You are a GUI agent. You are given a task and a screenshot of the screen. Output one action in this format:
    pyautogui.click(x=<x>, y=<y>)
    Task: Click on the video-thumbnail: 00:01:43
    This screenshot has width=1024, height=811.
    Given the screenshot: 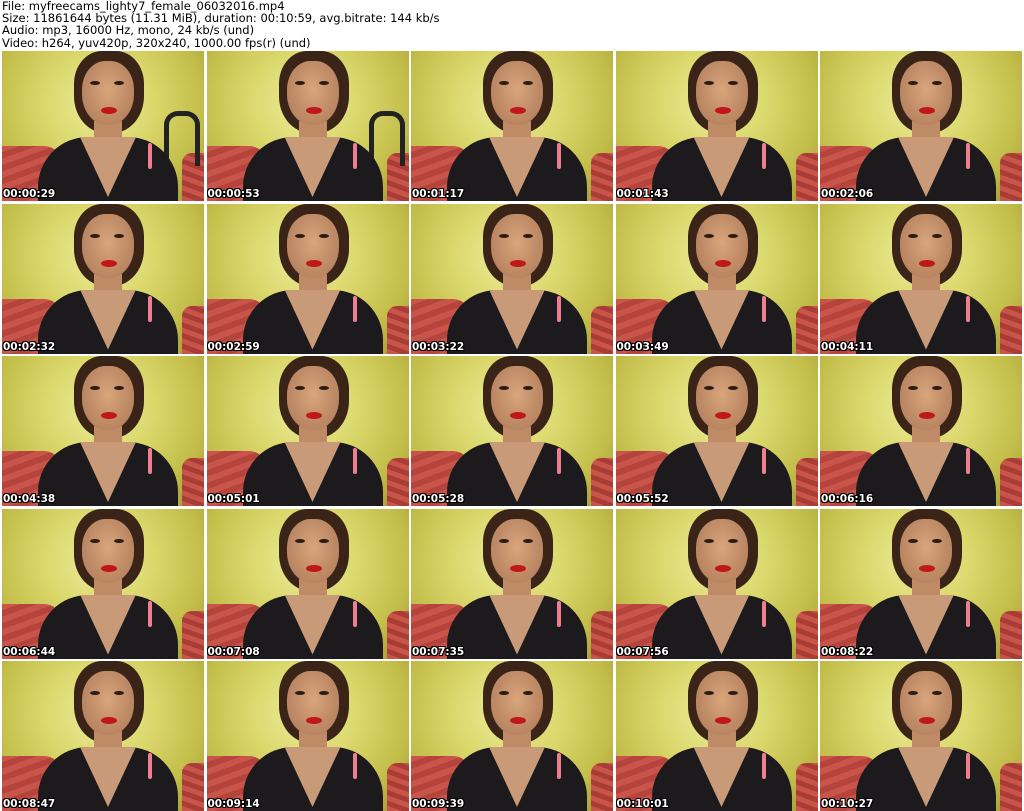 What is the action you would take?
    pyautogui.click(x=716, y=126)
    